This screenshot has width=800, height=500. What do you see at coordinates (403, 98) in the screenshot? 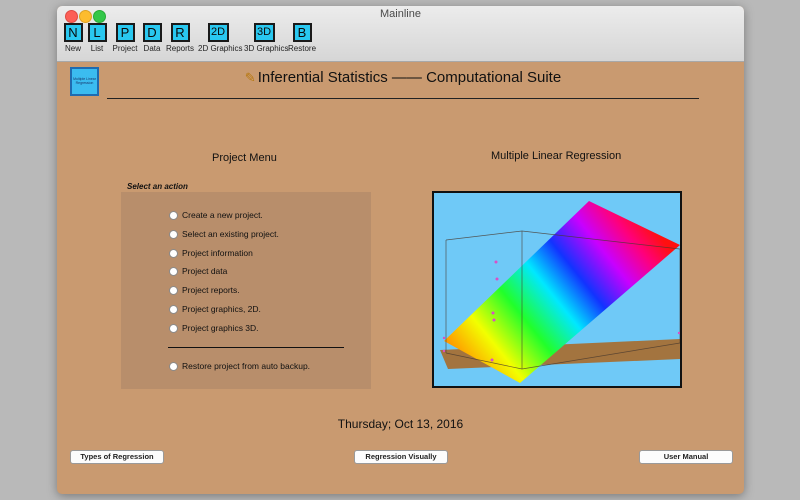
I see `title-divider` at bounding box center [403, 98].